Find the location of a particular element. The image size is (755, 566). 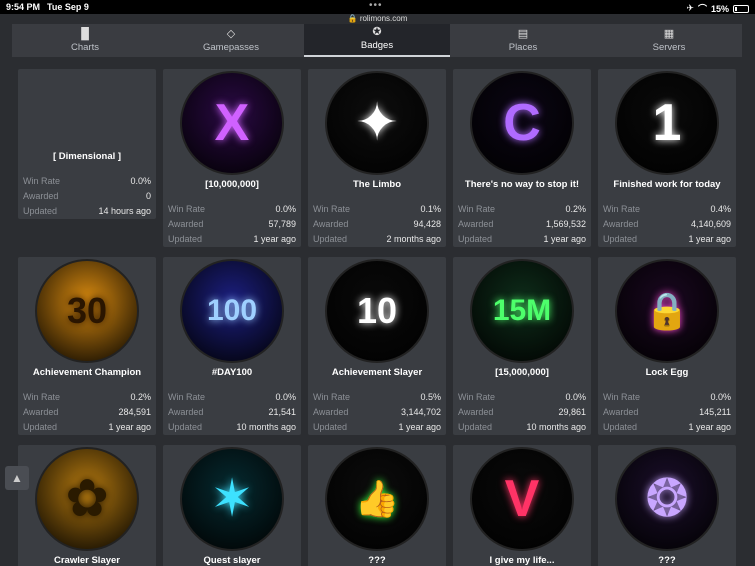

badge-card: ✶ Quest slayer is located at coordinates (232, 505).